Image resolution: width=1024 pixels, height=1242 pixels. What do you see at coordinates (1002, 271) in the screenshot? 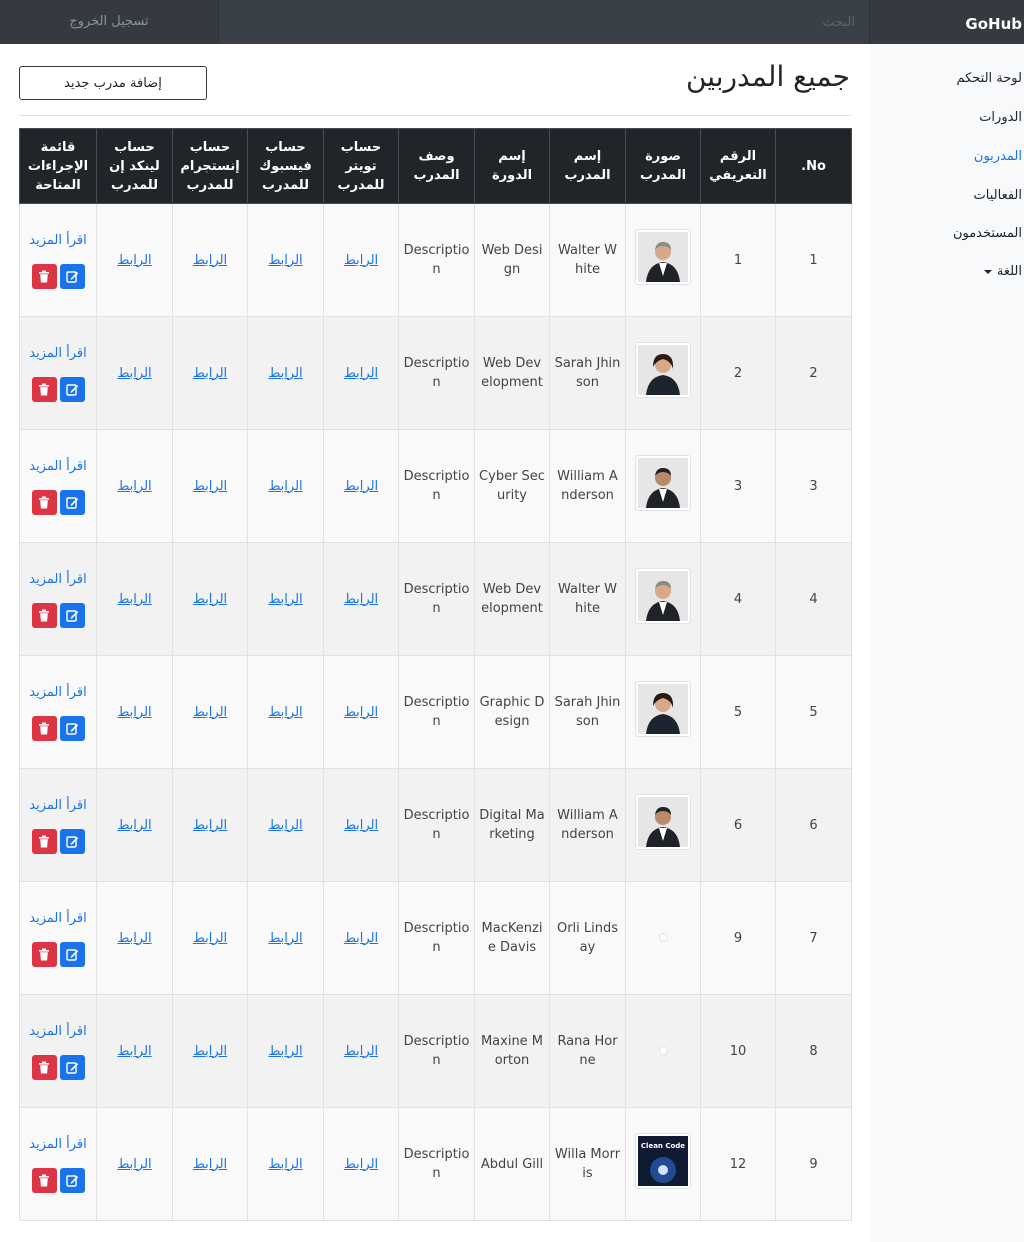
I see `sidebar-item-language: اللغة` at bounding box center [1002, 271].